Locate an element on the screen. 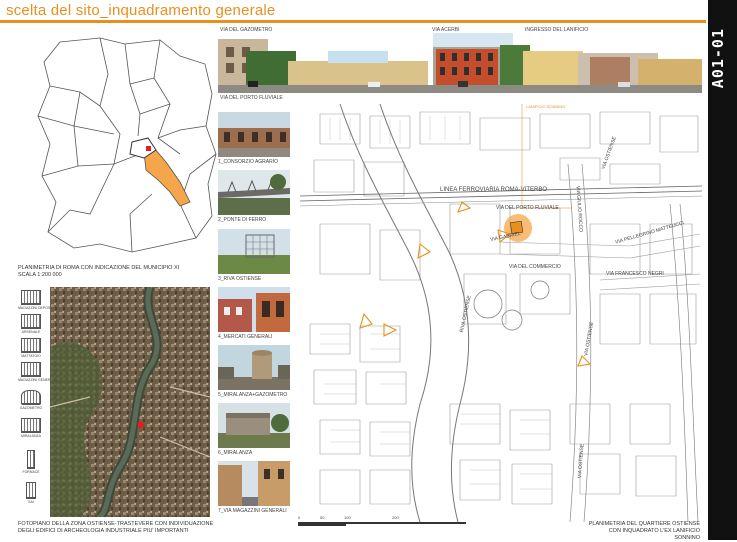 This screenshot has width=737, height=542. panorama-bottom-label: VIA DEL PORTO FLUVIALE is located at coordinates (251, 98).